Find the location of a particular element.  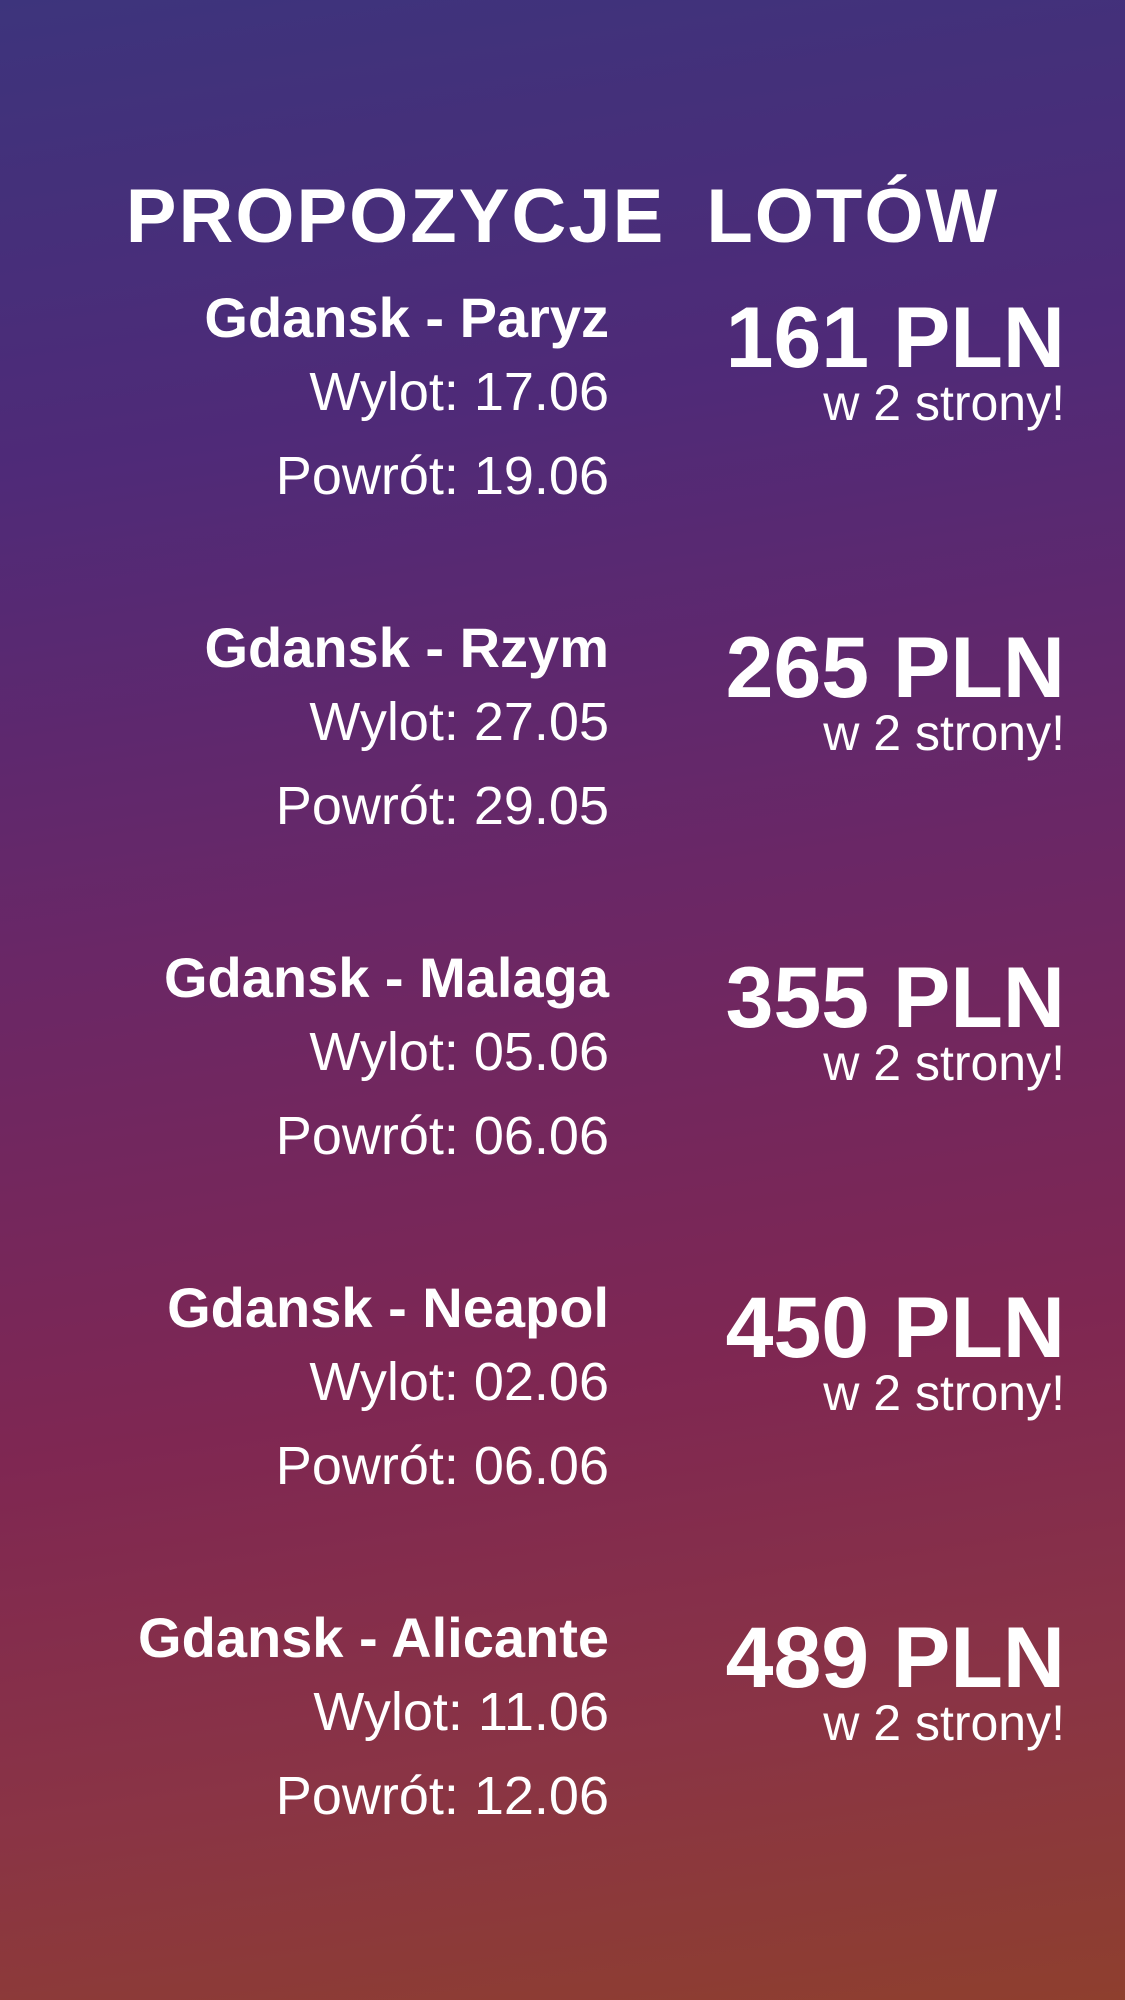

route-name: Gdansk - Alicante is located at coordinates (373, 1637).